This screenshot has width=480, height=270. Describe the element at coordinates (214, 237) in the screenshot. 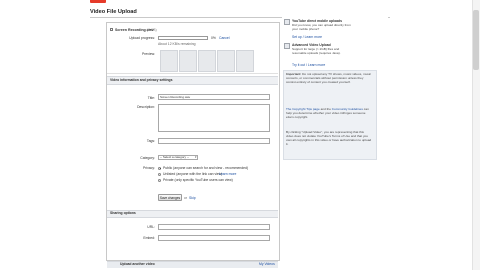

I see `embed-field` at that location.